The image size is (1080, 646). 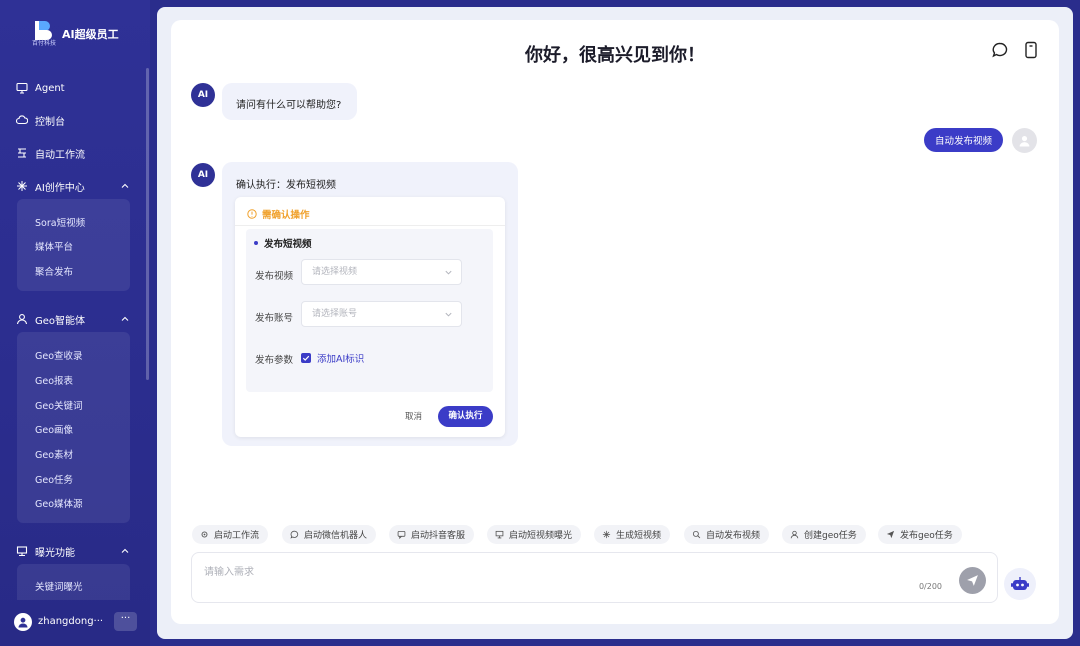 What do you see at coordinates (288, 244) in the screenshot?
I see `form-section-title-text: 发布短视频` at bounding box center [288, 244].